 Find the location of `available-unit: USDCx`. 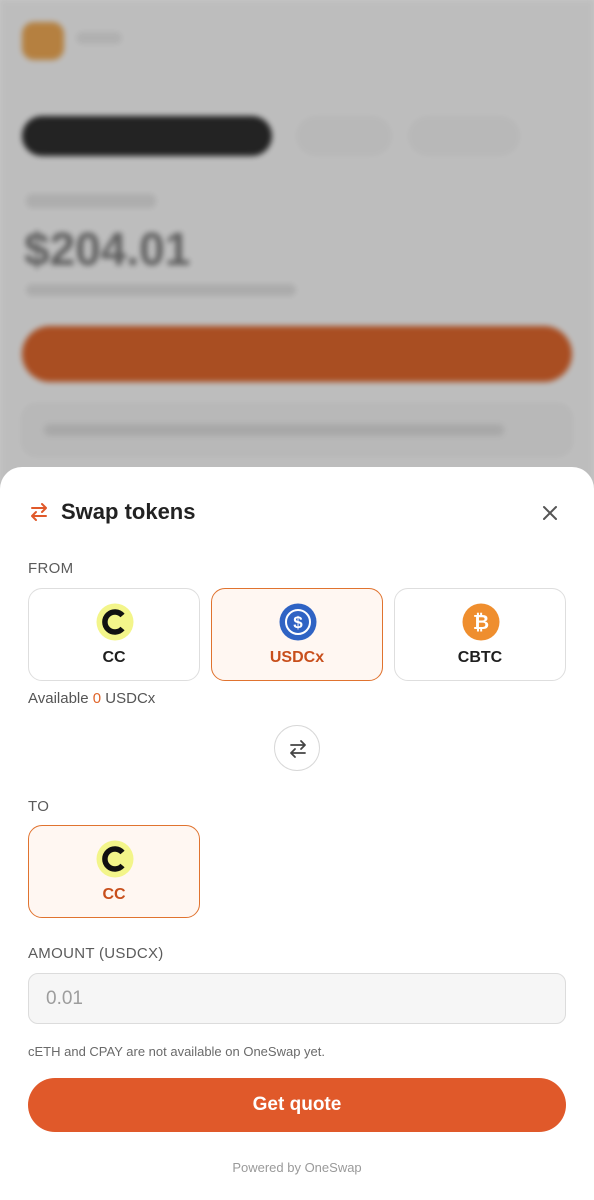

available-unit: USDCx is located at coordinates (130, 698).